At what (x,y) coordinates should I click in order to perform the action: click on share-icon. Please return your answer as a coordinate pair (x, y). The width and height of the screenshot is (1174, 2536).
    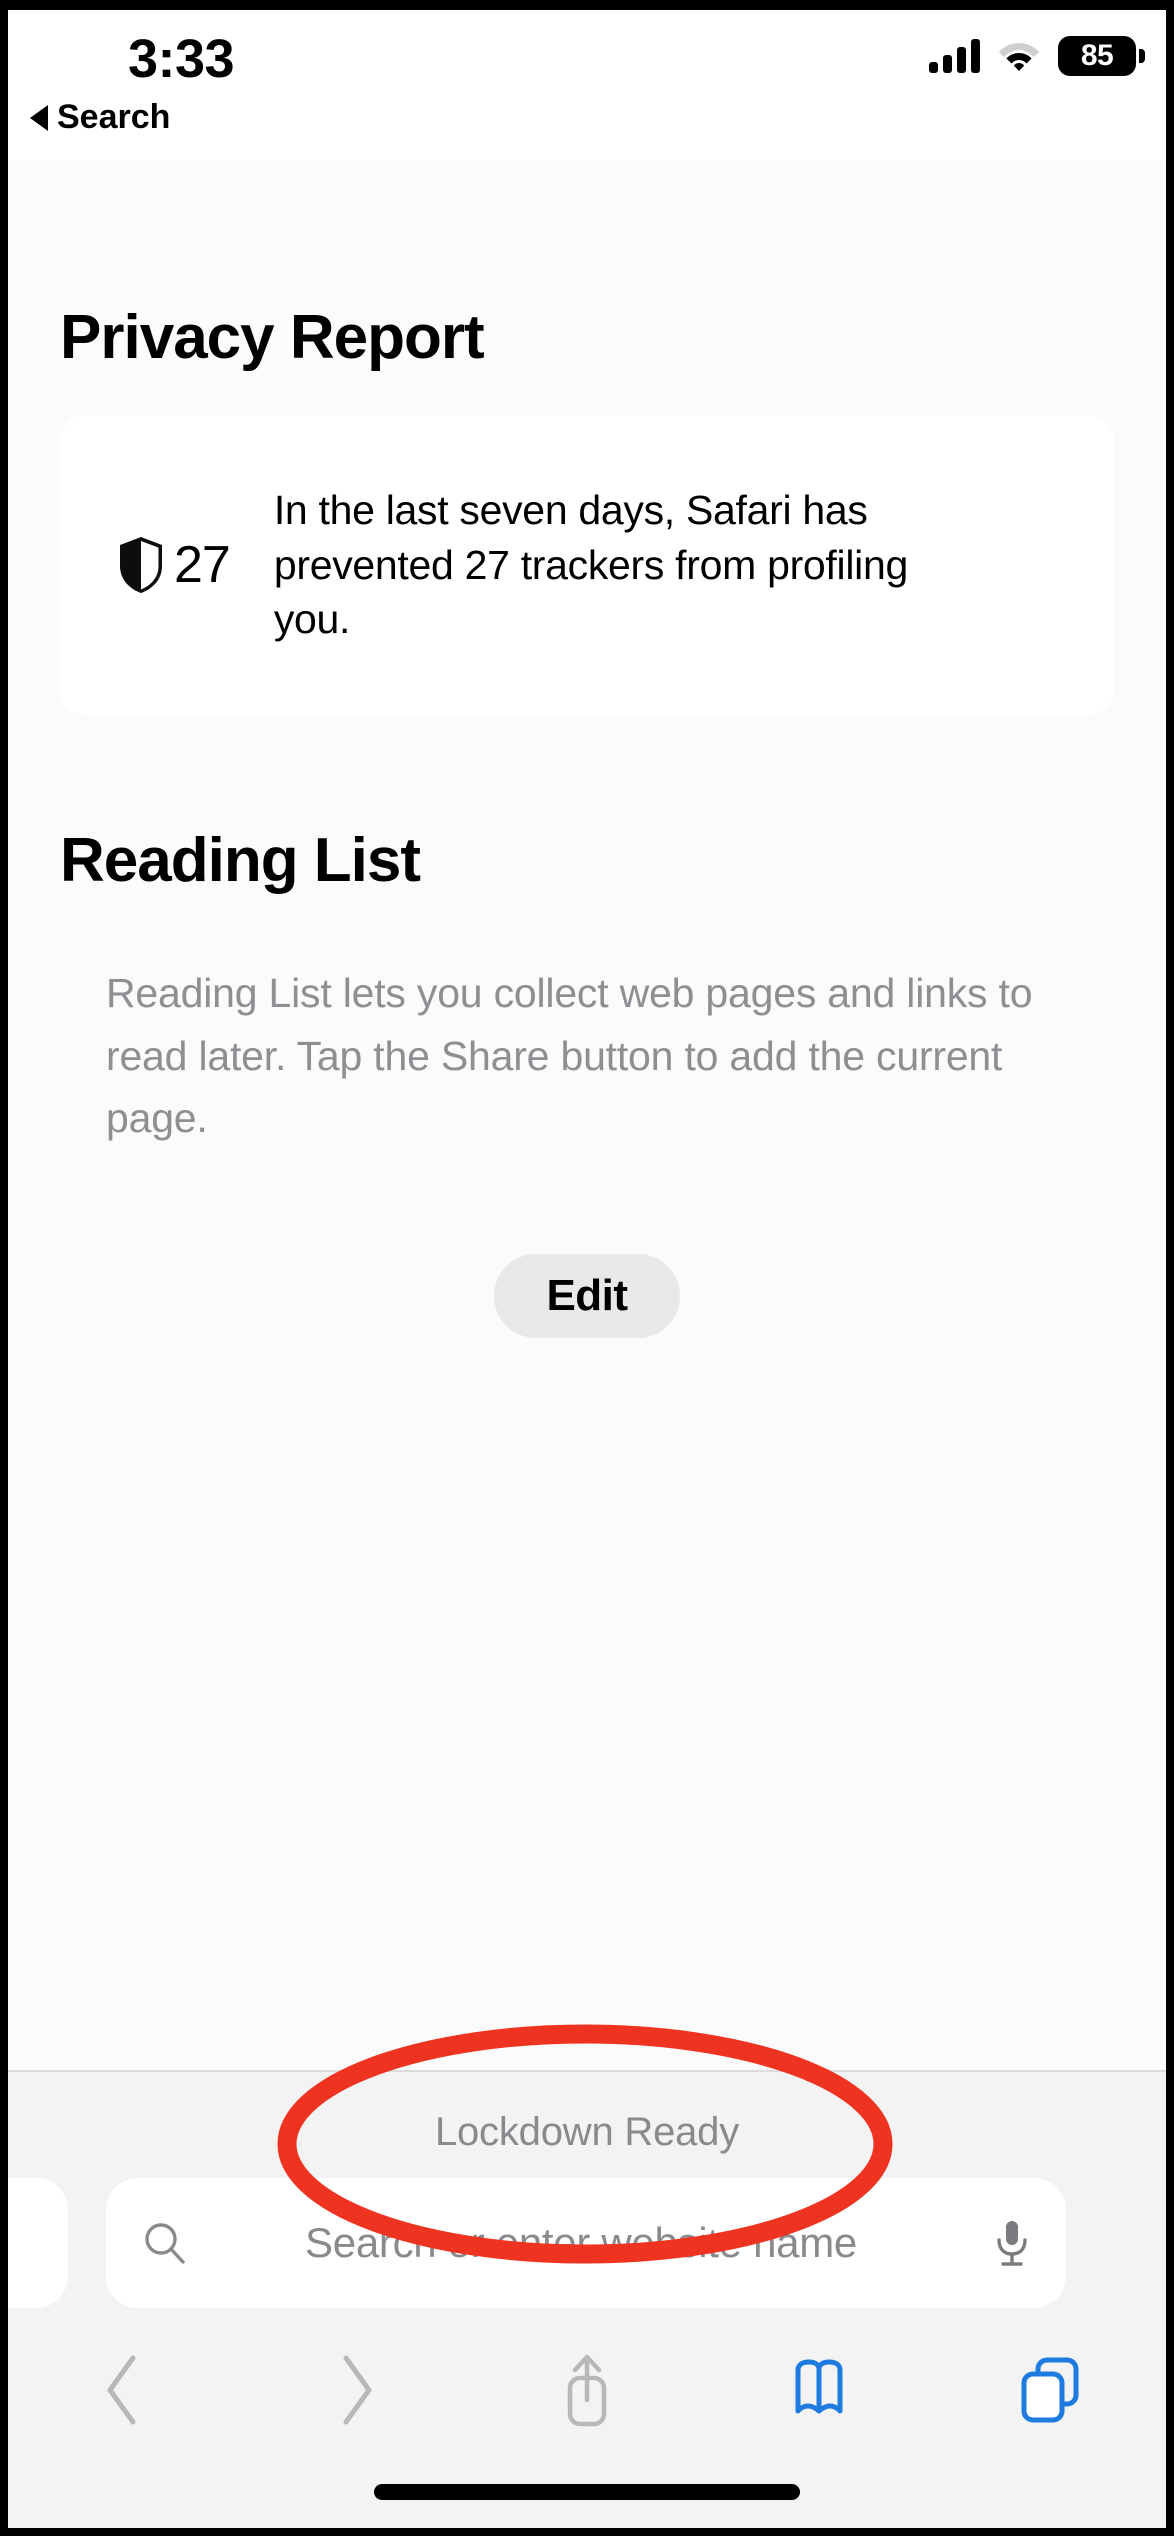
    Looking at the image, I should click on (587, 2390).